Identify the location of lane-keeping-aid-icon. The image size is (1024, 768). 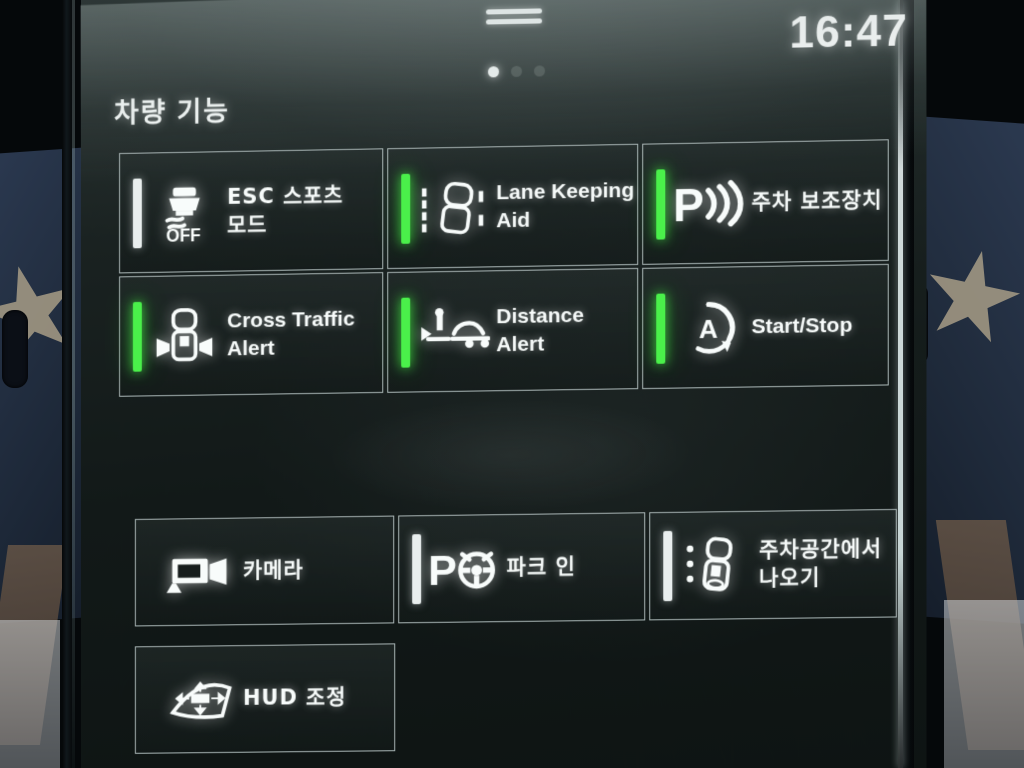
(453, 207).